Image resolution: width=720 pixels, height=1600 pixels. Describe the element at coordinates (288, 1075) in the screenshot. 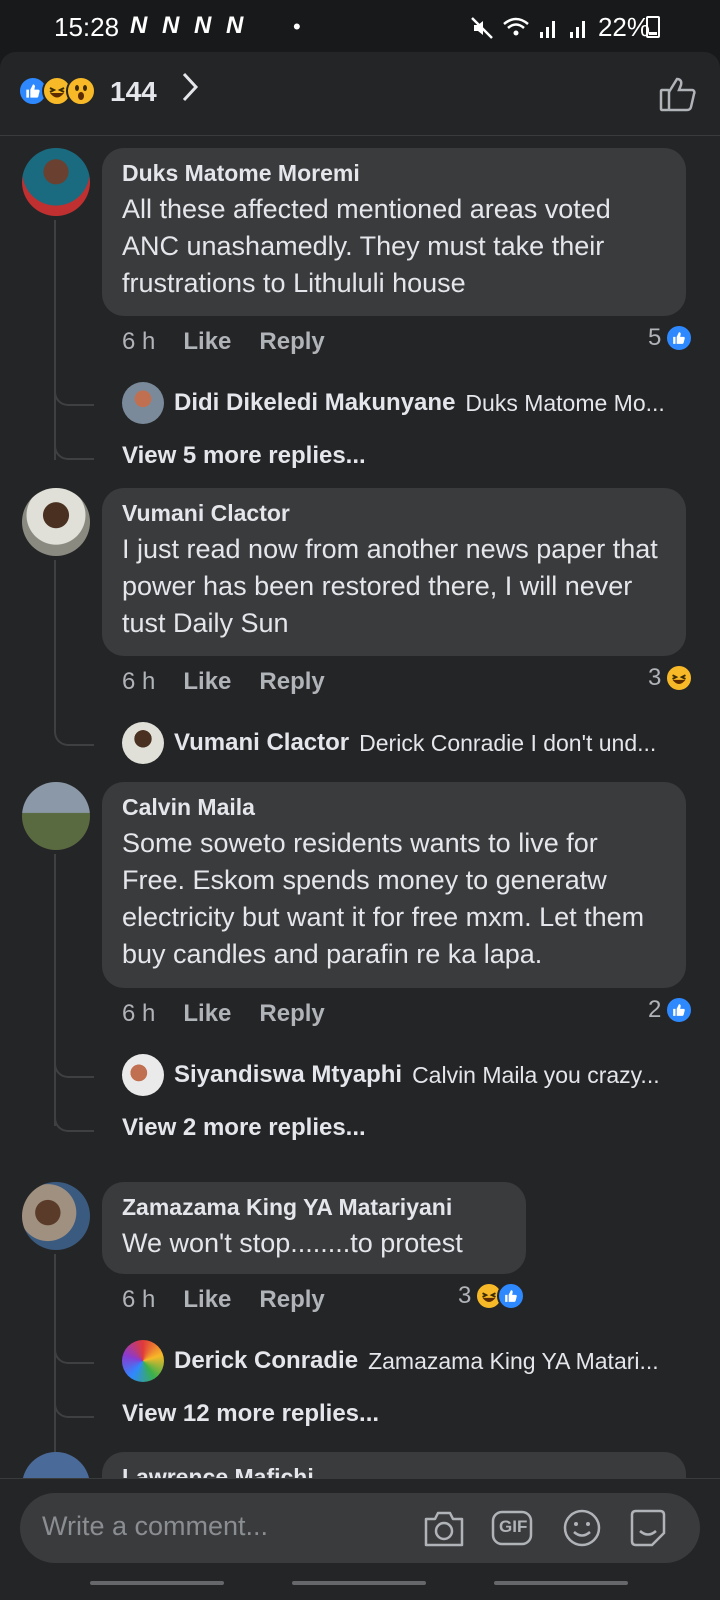

I see `reply-author: Siyandiswa Mtyaphi` at that location.